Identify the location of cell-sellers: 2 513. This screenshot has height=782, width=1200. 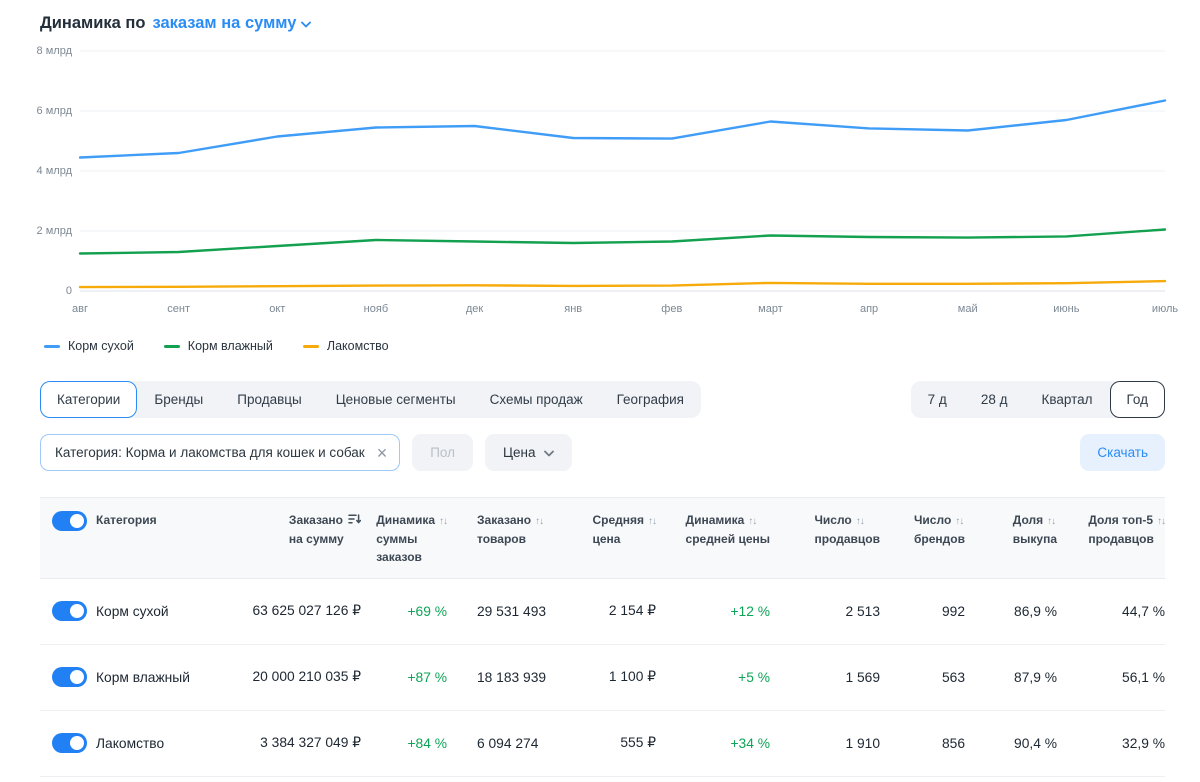
(825, 611).